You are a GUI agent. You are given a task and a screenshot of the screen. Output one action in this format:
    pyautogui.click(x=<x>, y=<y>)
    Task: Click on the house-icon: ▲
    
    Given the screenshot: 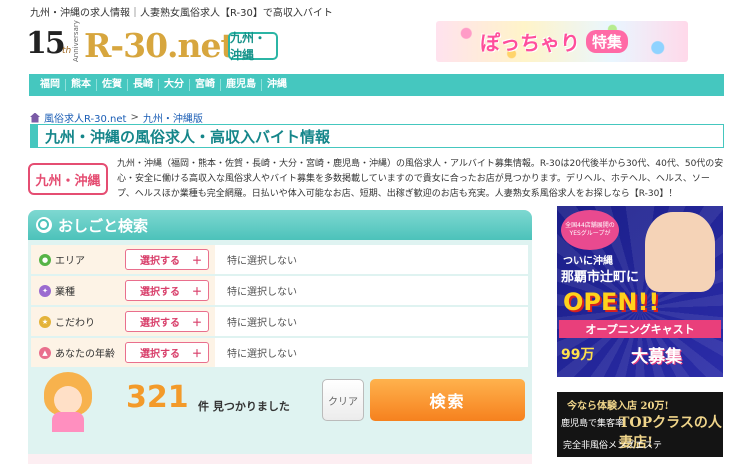 What is the action you would take?
    pyautogui.click(x=45, y=352)
    